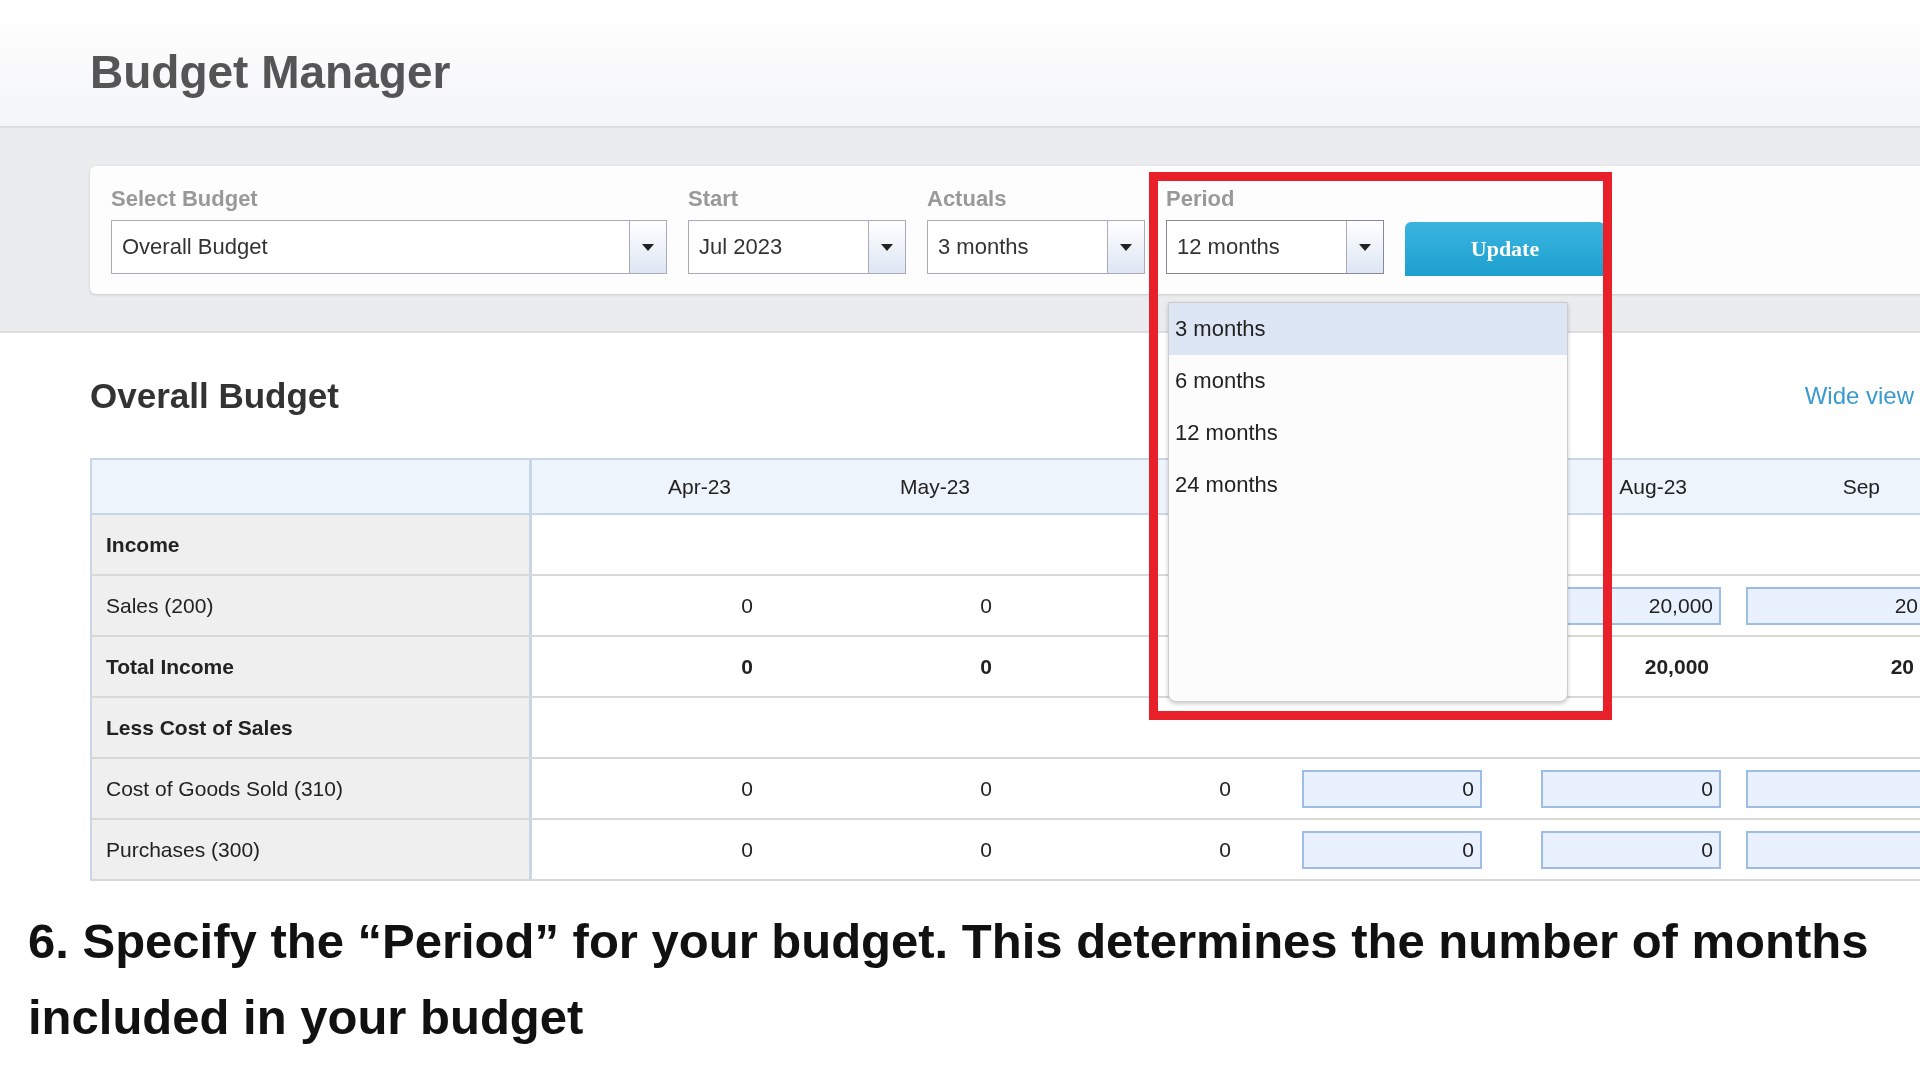 The height and width of the screenshot is (1080, 1920). I want to click on row-label: Purchases (300), so click(311, 849).